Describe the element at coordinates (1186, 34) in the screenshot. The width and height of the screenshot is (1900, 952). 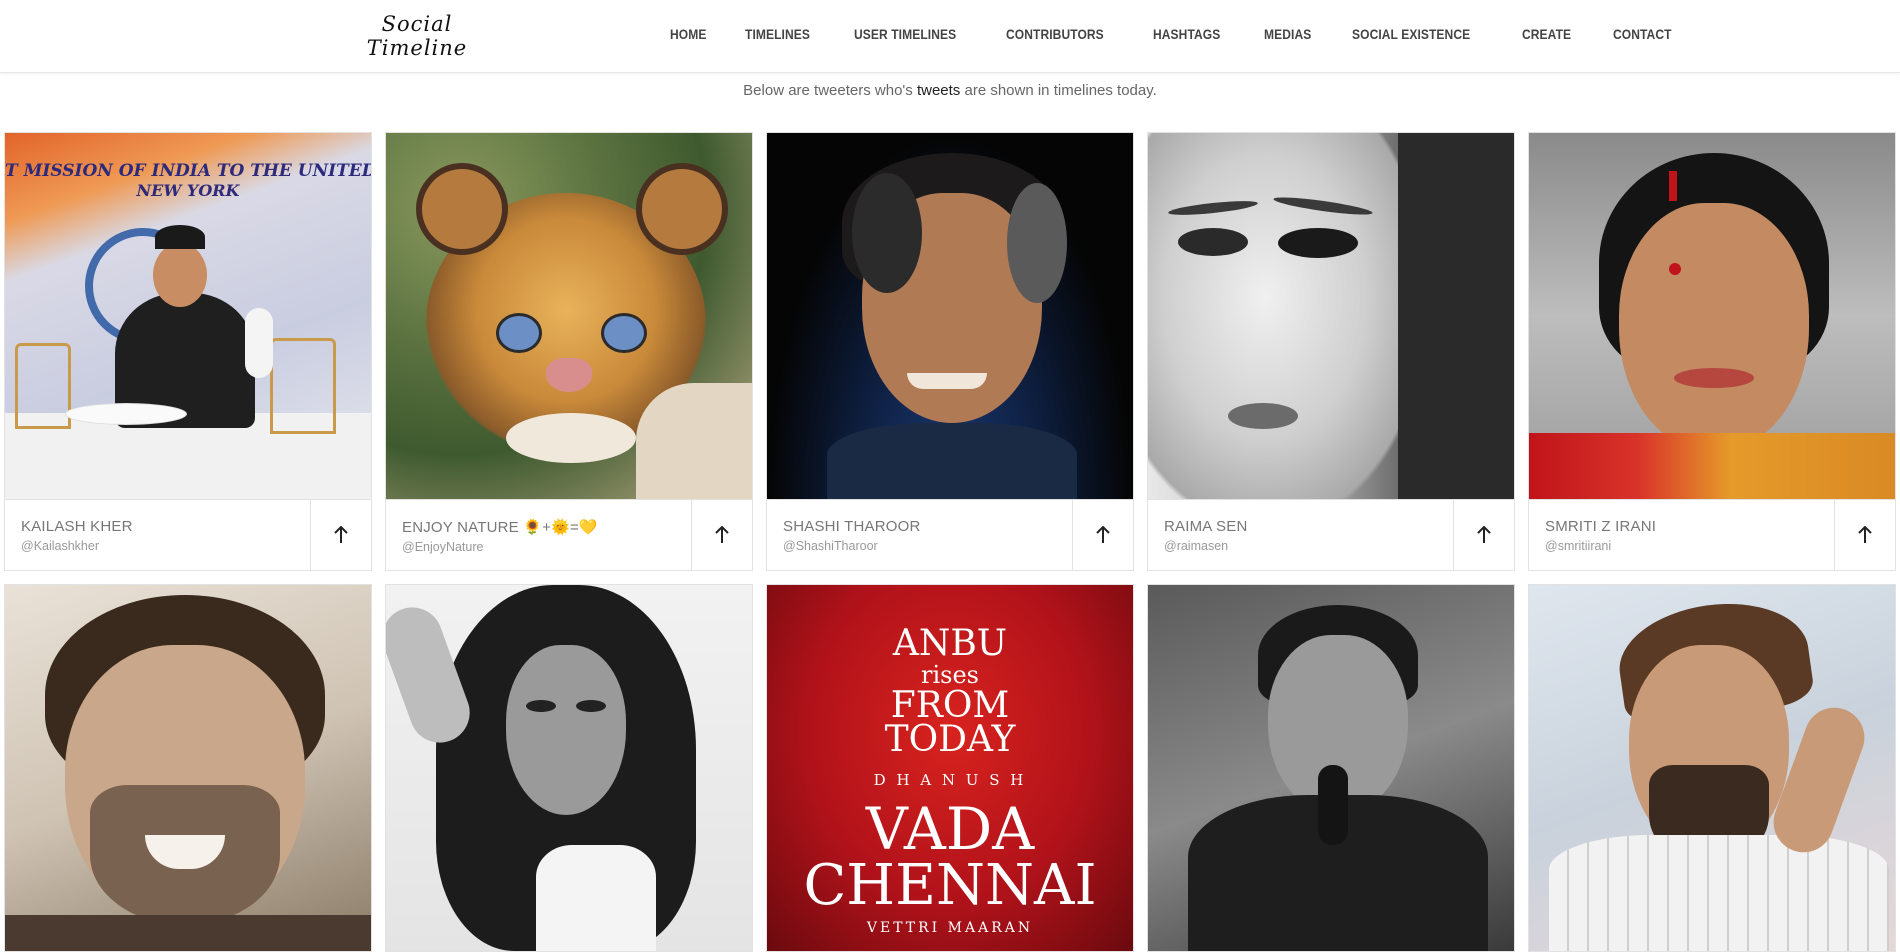
I see `nav-hashtags: HASHTAGS` at that location.